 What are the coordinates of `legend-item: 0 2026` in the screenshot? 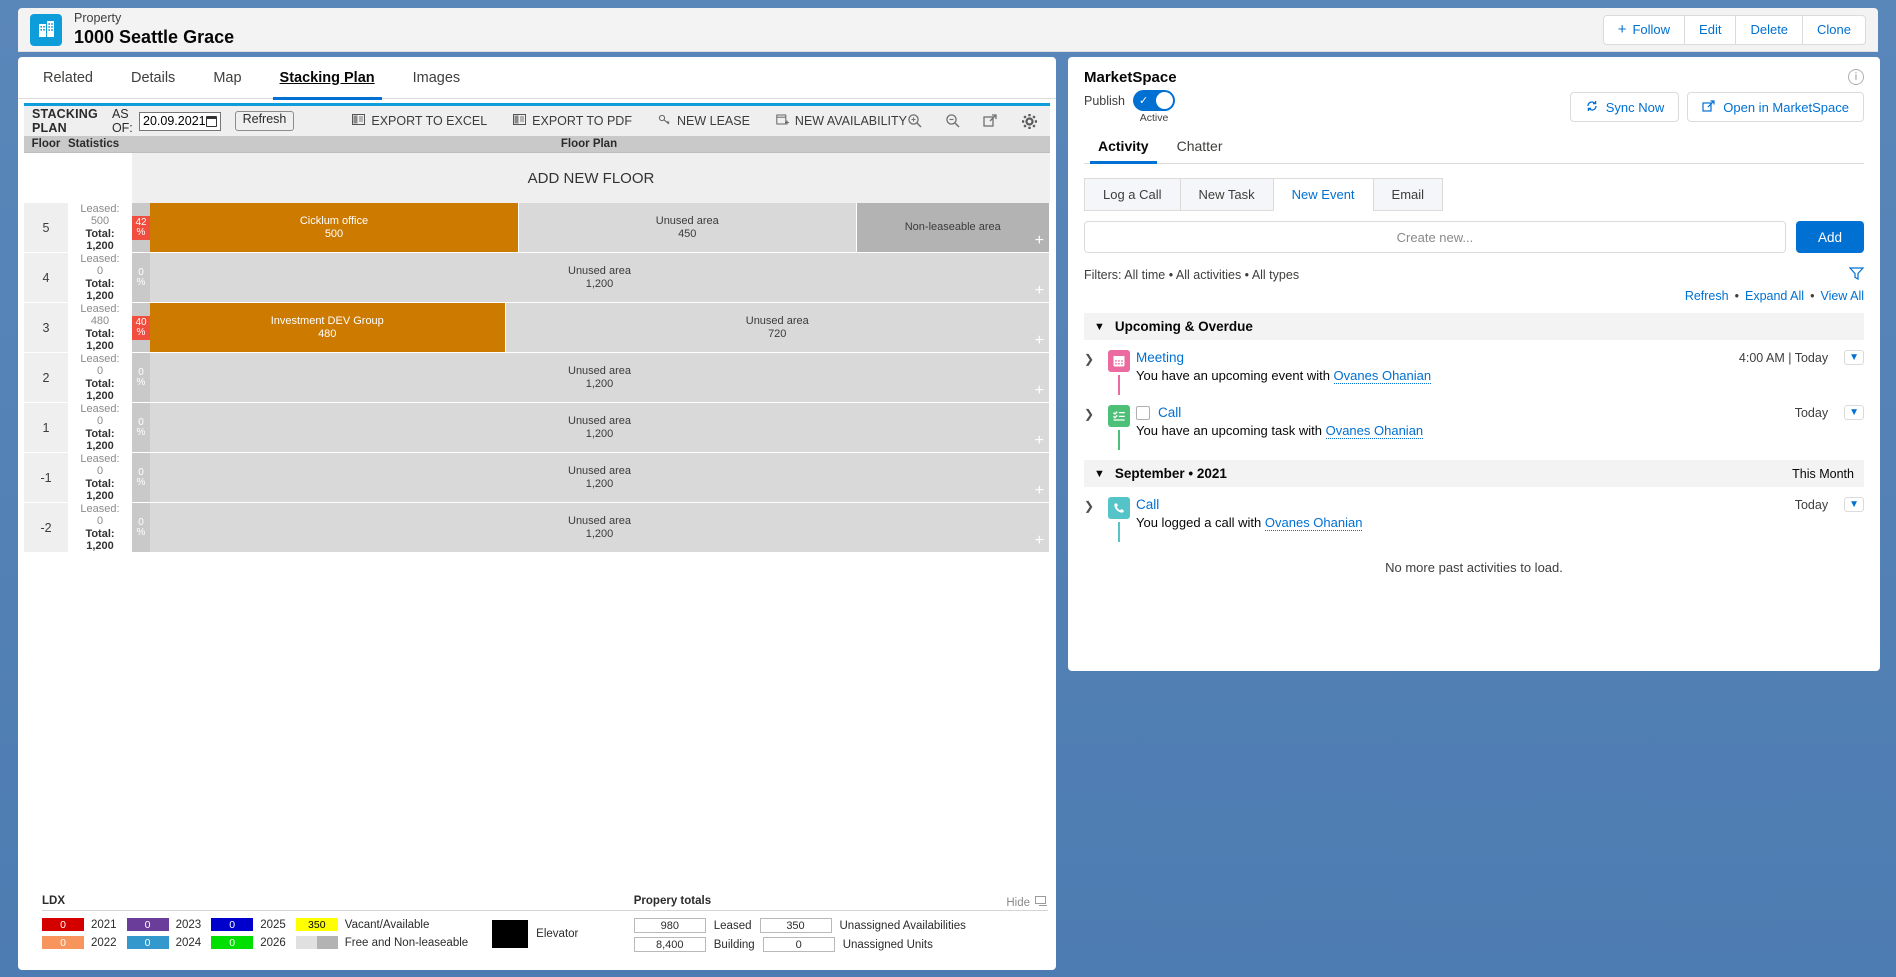 It's located at (248, 942).